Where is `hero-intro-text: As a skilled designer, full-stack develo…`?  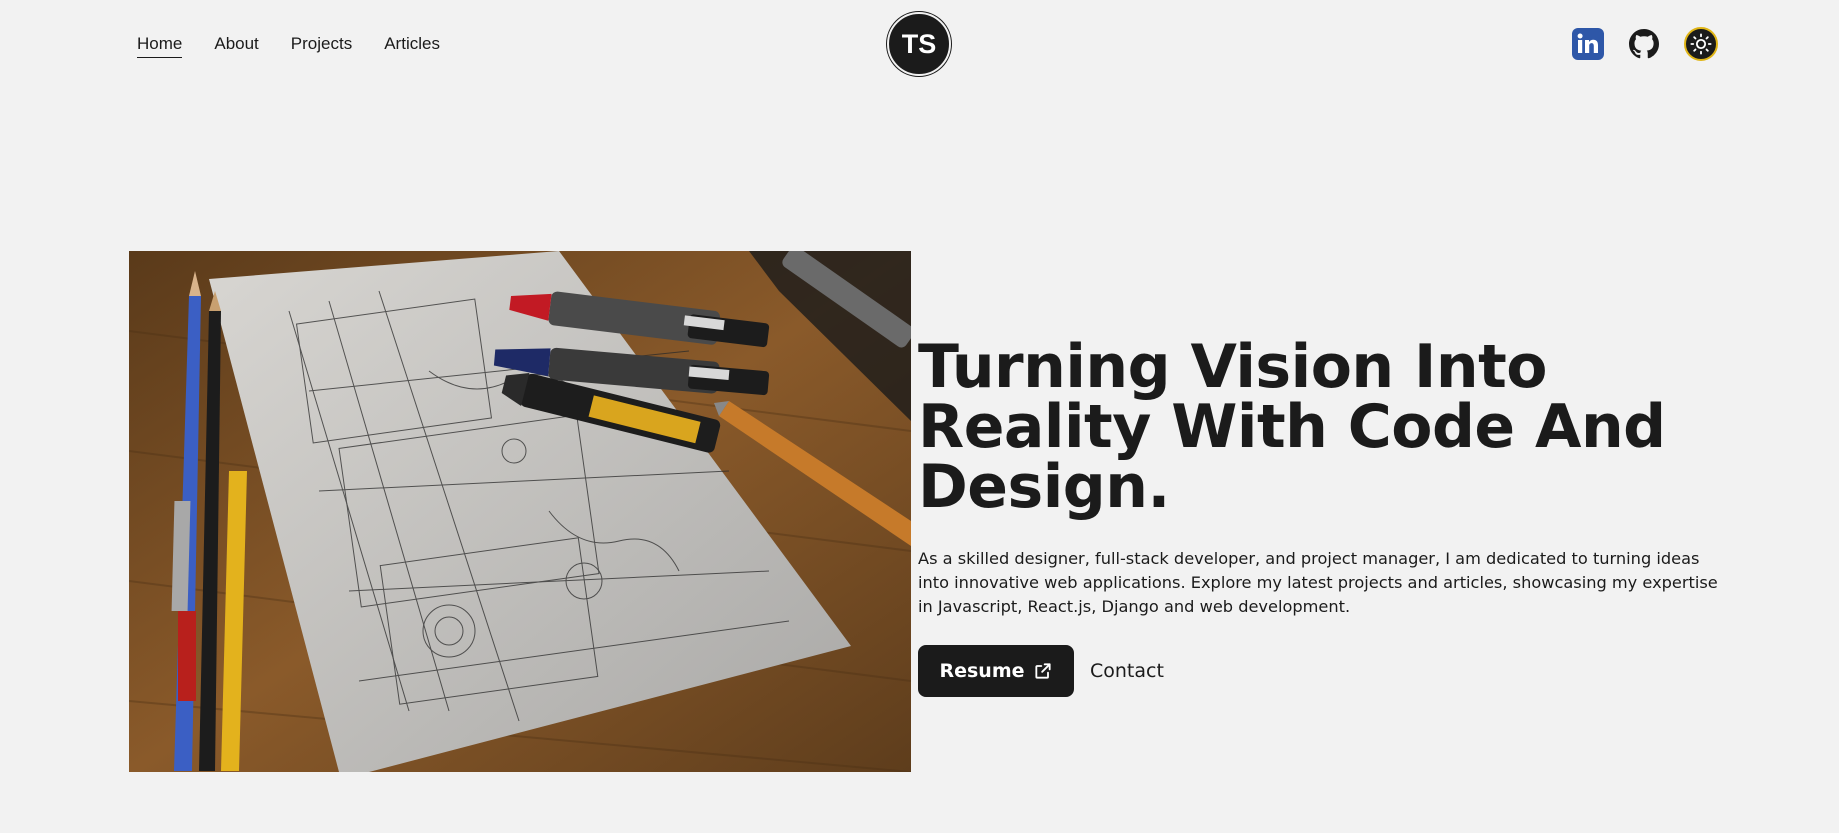
hero-intro-text: As a skilled designer, full-stack develo… is located at coordinates (1318, 582).